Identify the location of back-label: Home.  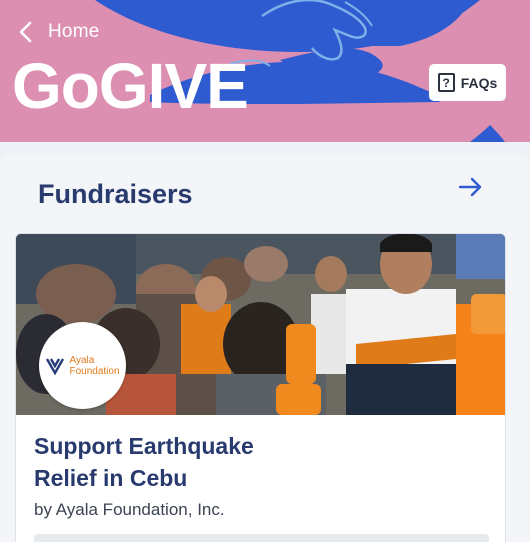
(74, 31).